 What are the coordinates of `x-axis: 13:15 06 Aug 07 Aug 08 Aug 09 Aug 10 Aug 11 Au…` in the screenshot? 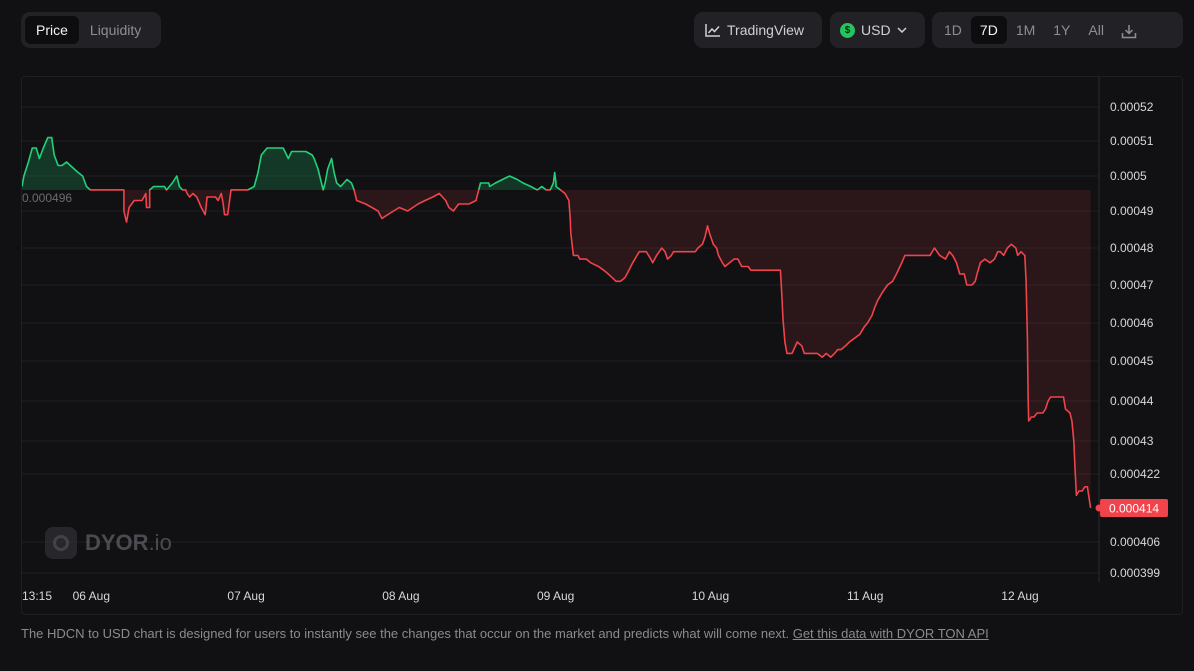 It's located at (530, 596).